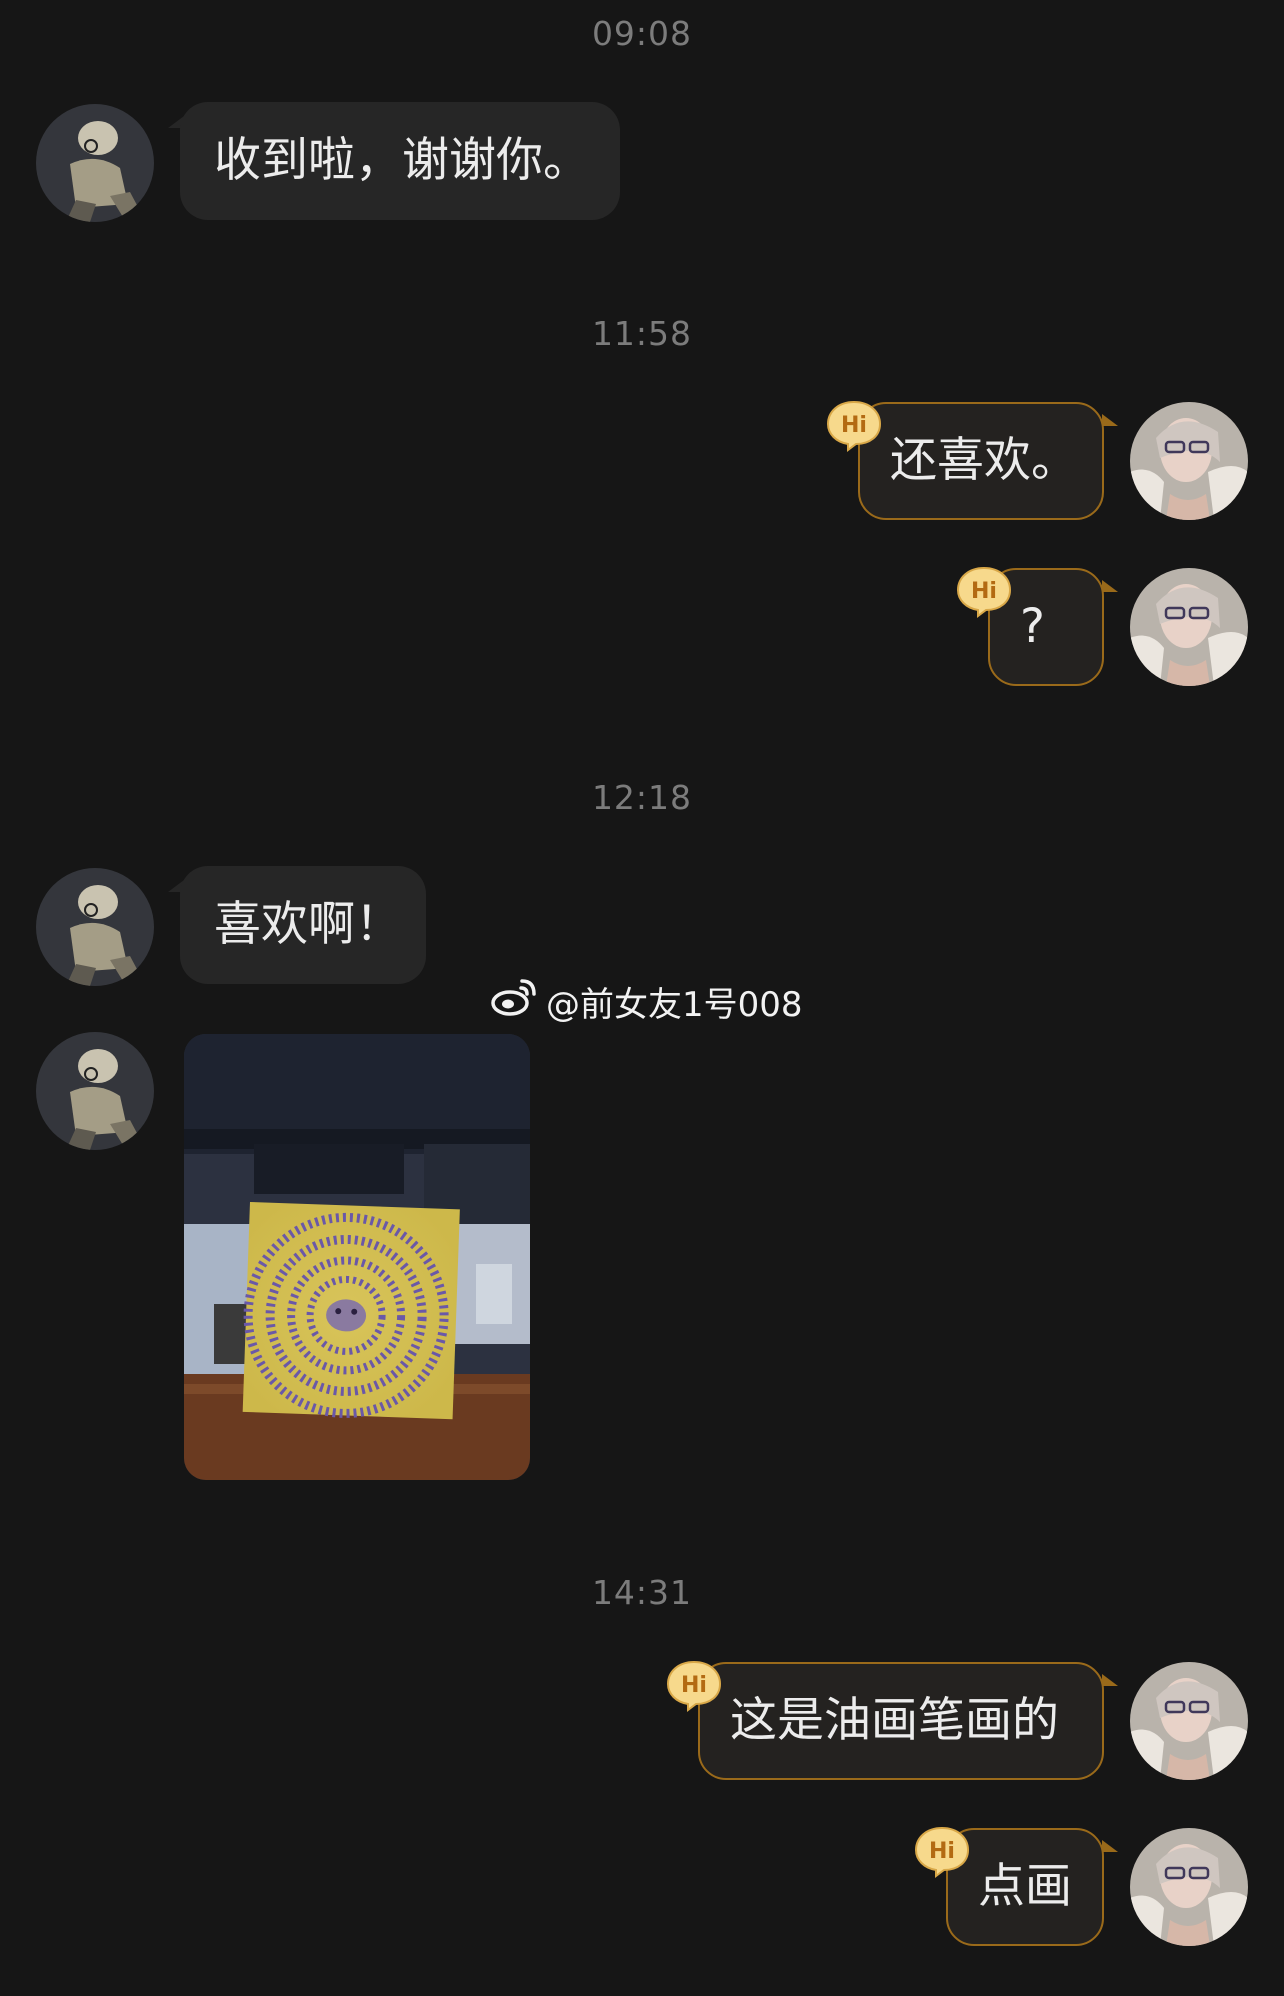 The image size is (1284, 1996). Describe the element at coordinates (642, 1592) in the screenshot. I see `timestamp: 14:31` at that location.